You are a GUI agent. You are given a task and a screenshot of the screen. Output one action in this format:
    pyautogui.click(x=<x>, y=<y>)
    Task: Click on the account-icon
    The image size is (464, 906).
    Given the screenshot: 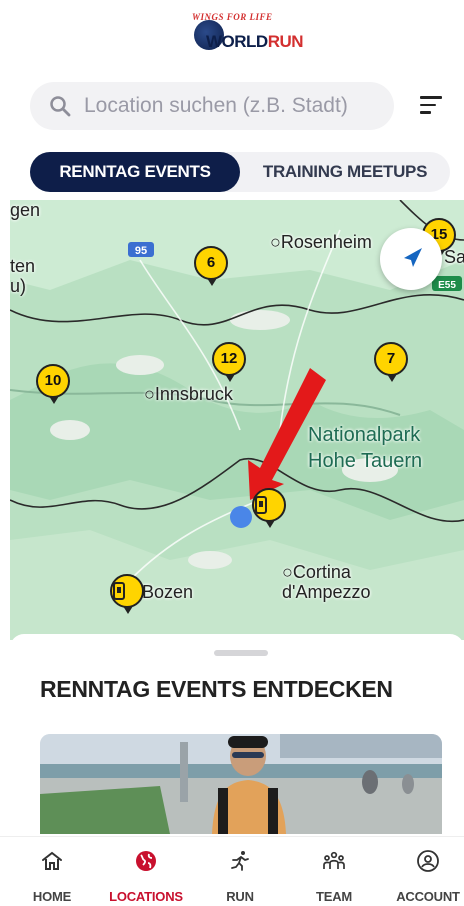 What is the action you would take?
    pyautogui.click(x=428, y=861)
    